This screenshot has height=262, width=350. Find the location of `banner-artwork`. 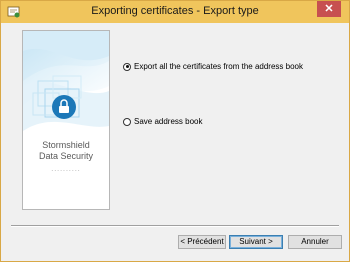

banner-artwork is located at coordinates (66, 81).